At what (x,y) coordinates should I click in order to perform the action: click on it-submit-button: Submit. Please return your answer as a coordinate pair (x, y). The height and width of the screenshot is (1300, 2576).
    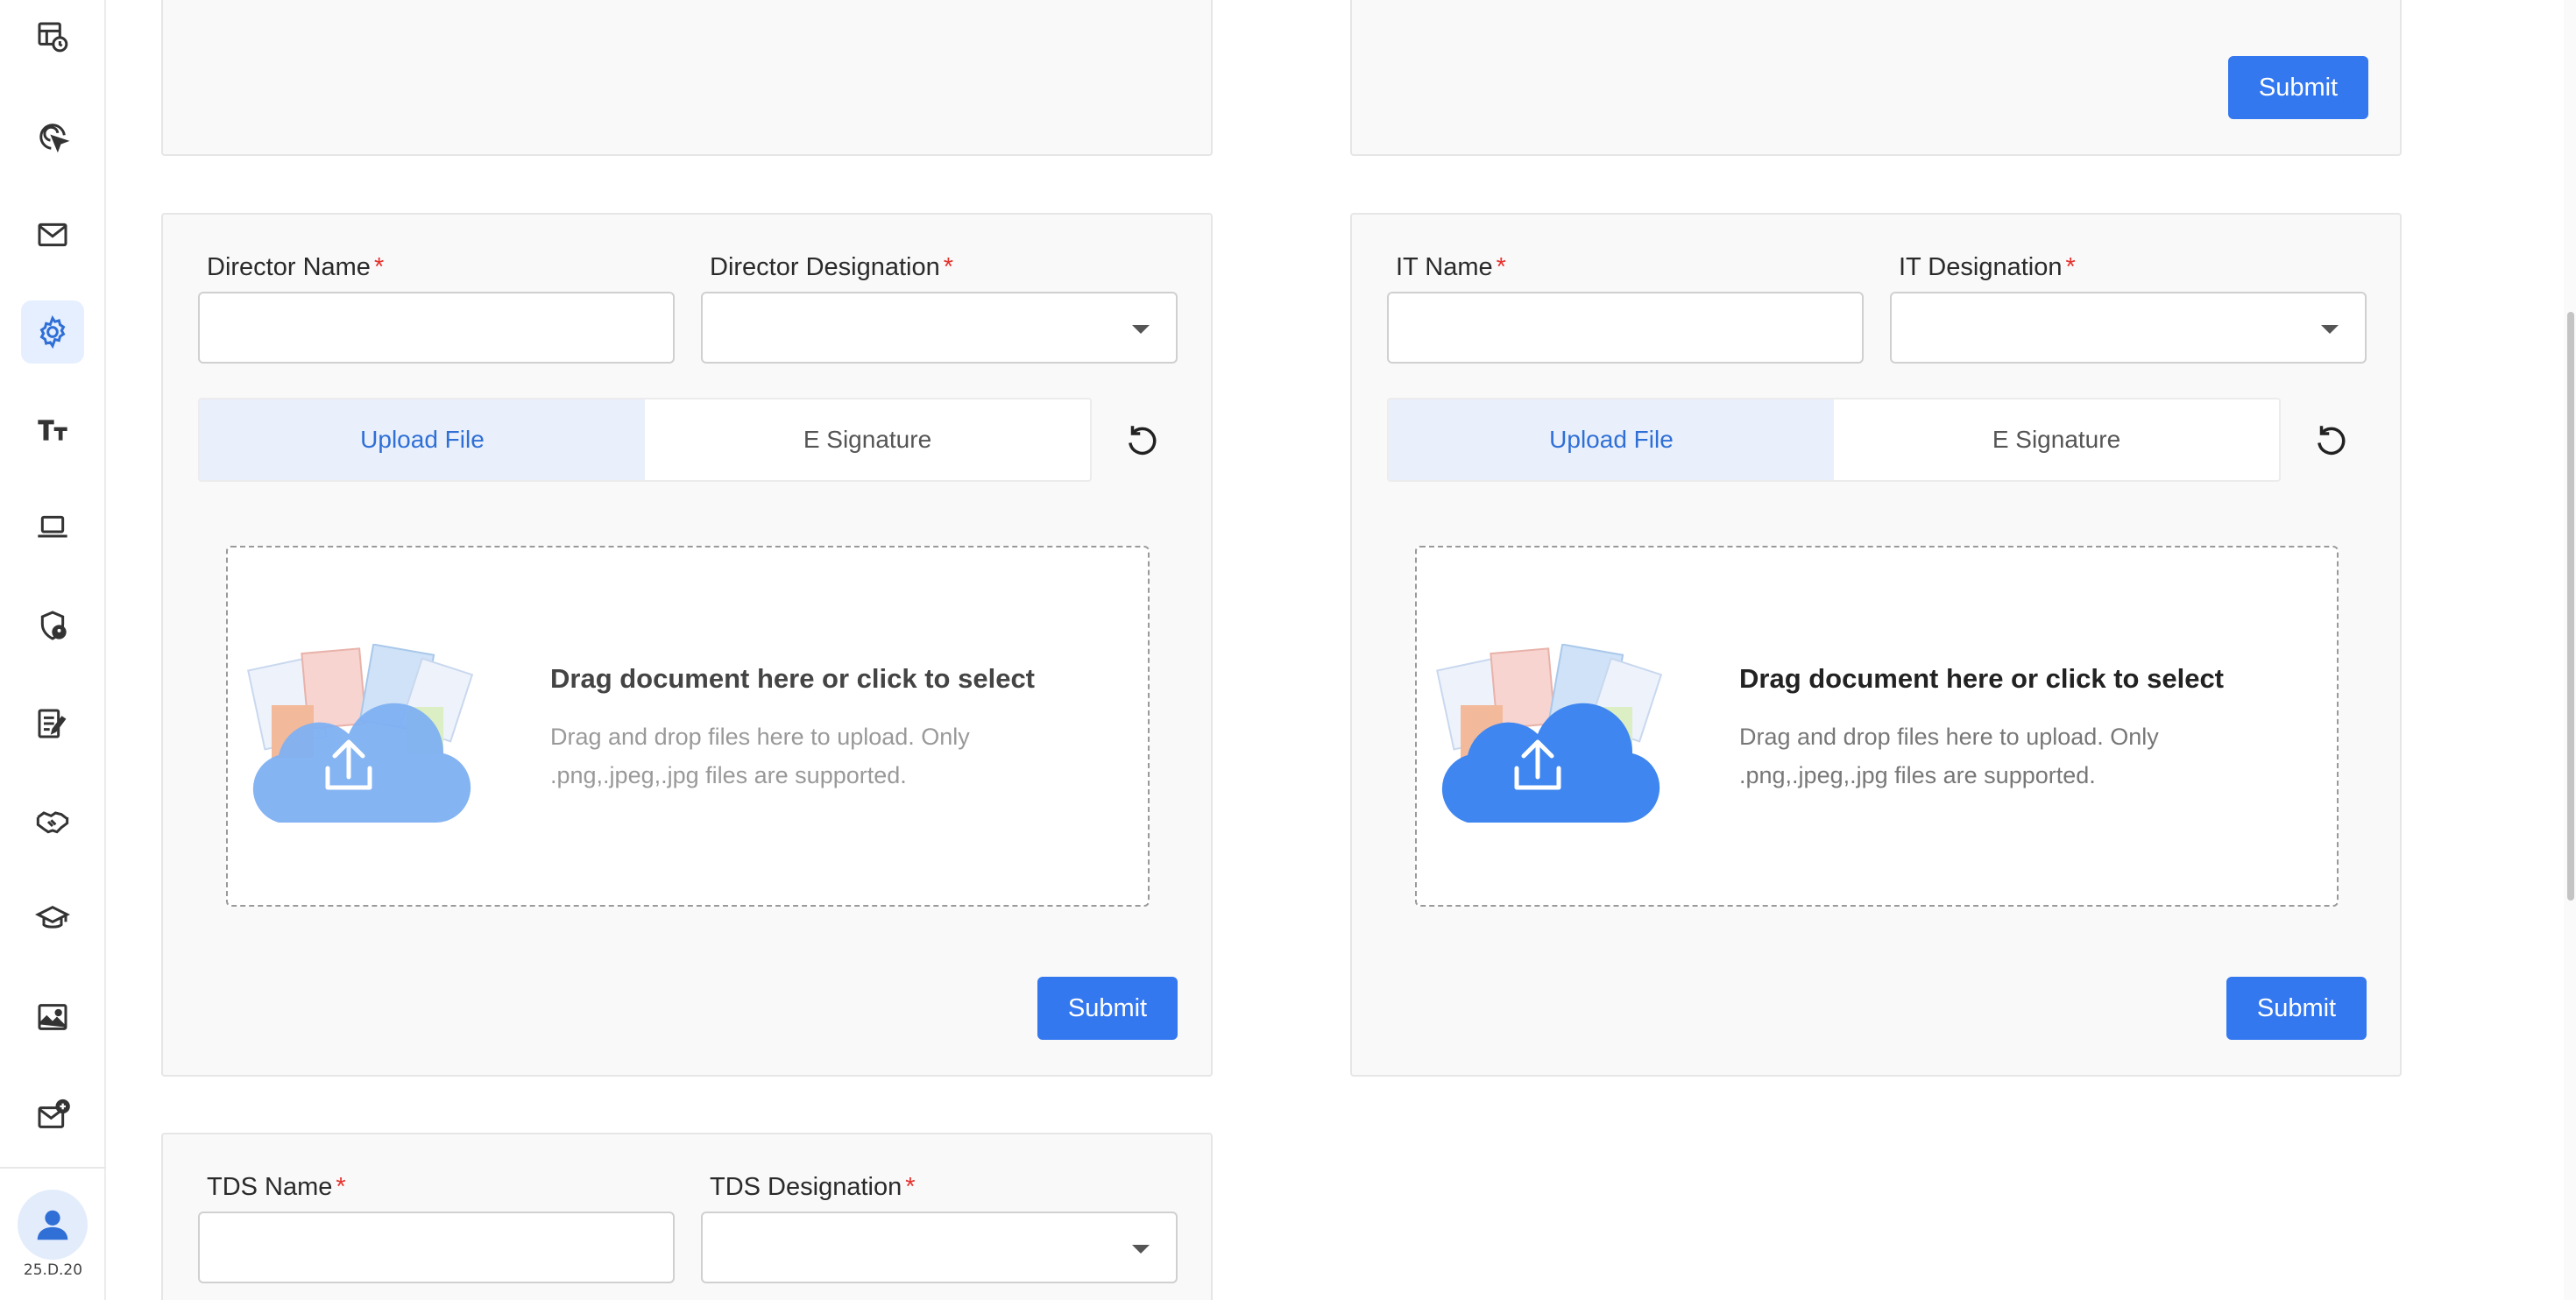
    Looking at the image, I should click on (2296, 1008).